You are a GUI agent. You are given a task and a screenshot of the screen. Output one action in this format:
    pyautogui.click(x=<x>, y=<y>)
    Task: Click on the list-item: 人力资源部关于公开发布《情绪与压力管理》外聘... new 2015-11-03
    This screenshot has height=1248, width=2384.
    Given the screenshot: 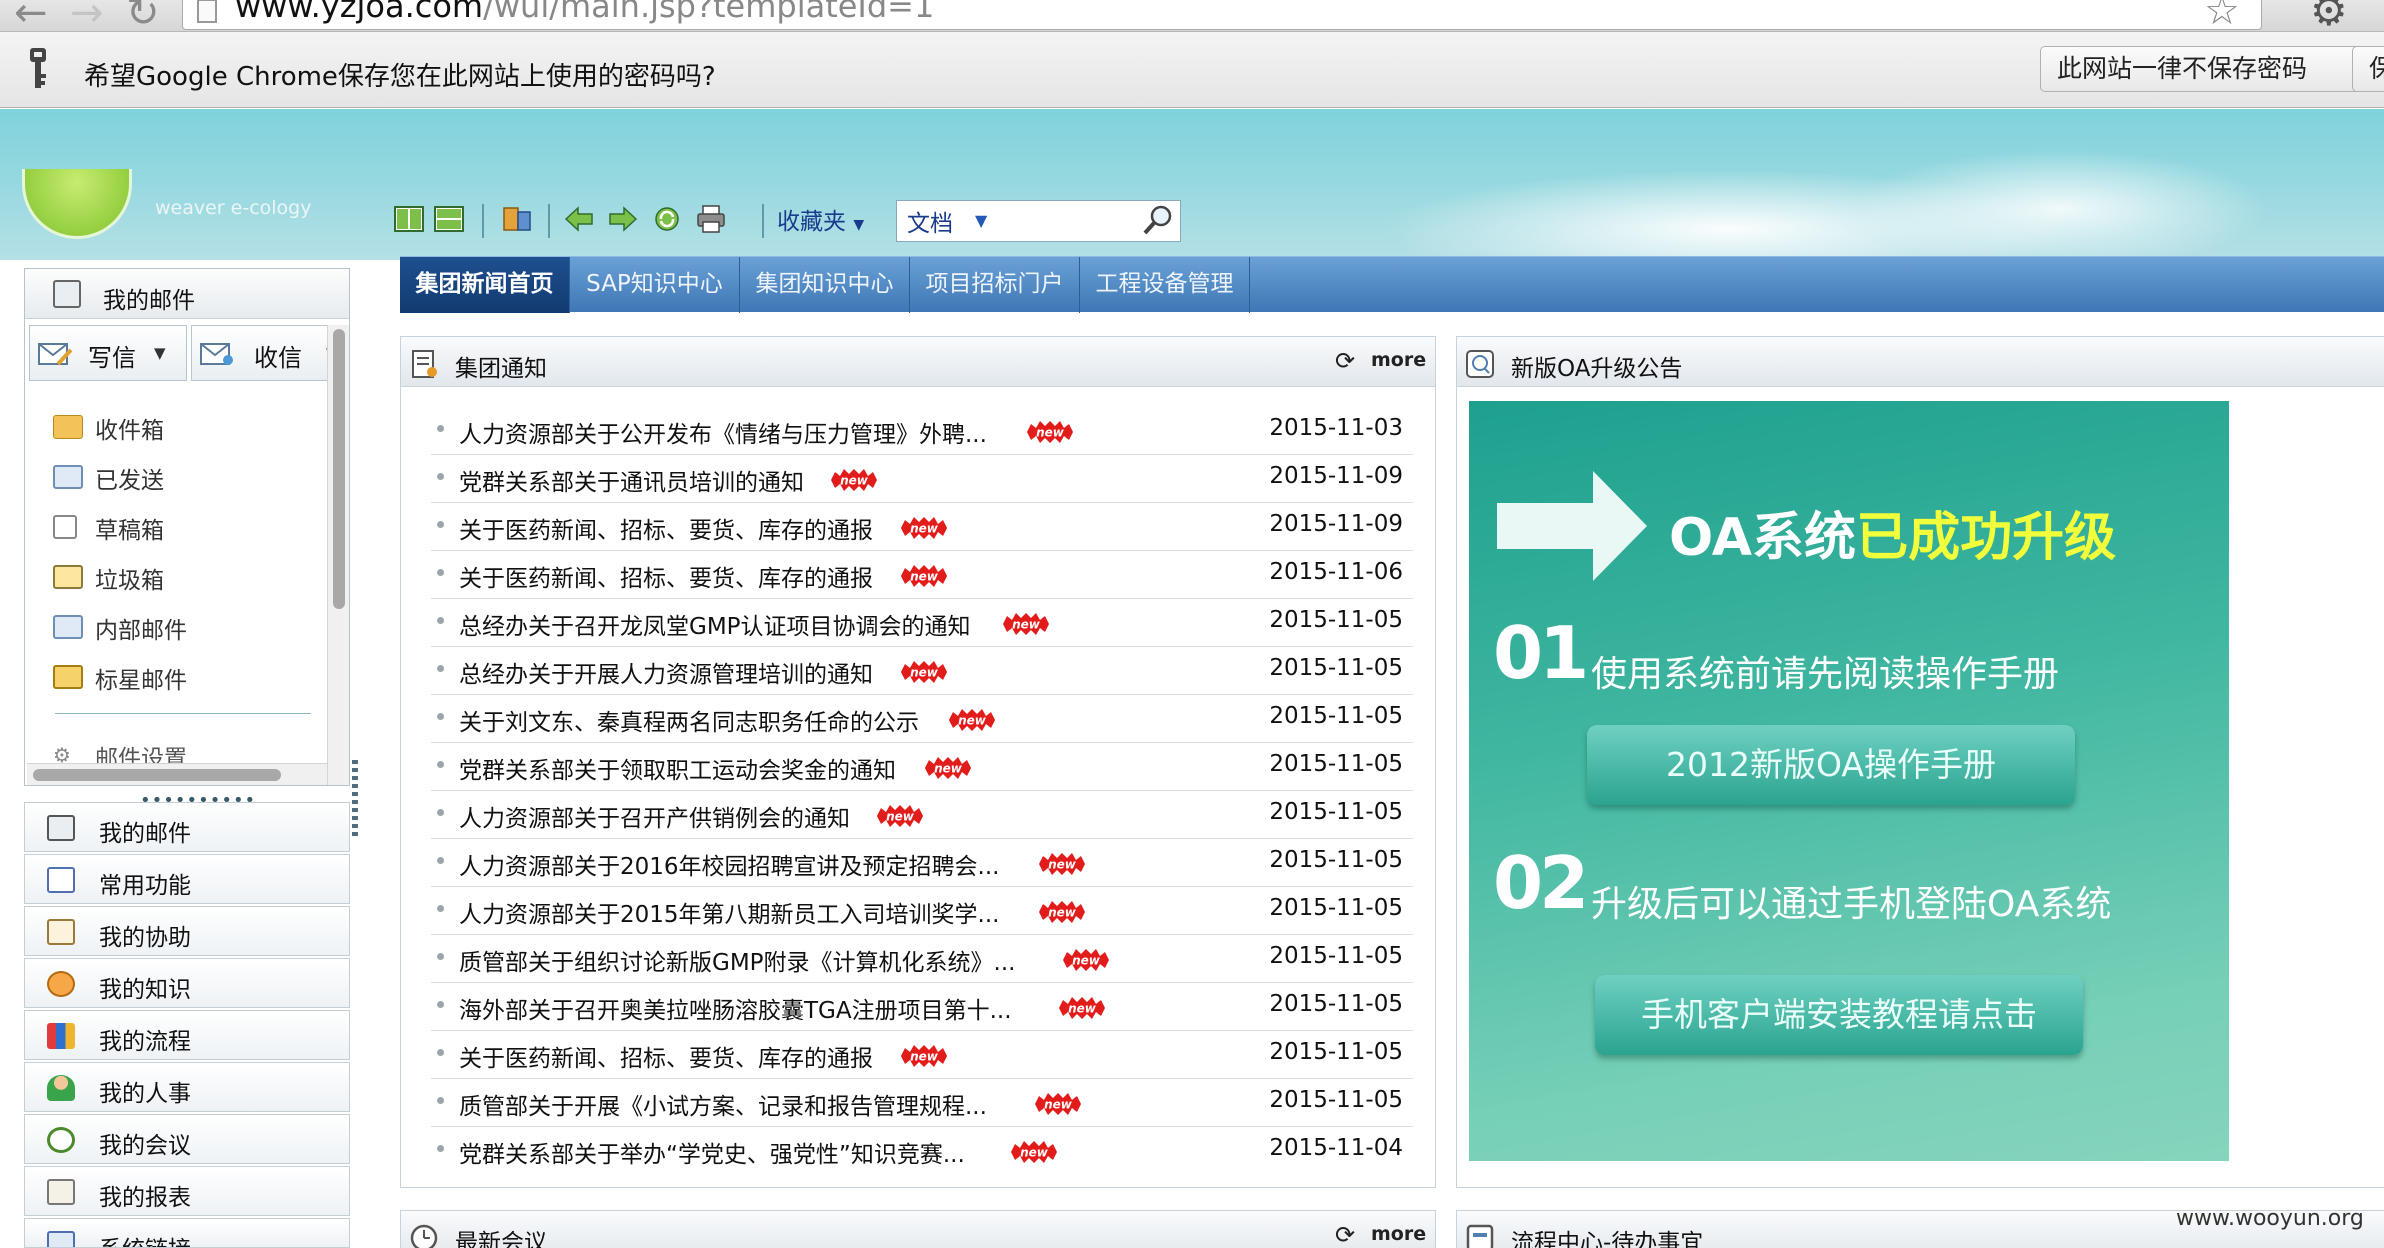 What is the action you would take?
    pyautogui.click(x=922, y=431)
    